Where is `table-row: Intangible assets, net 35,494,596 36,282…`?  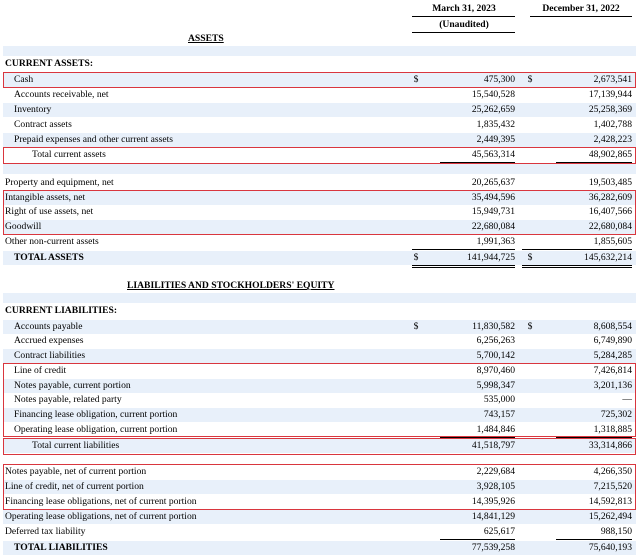 table-row: Intangible assets, net 35,494,596 36,282… is located at coordinates (319, 198).